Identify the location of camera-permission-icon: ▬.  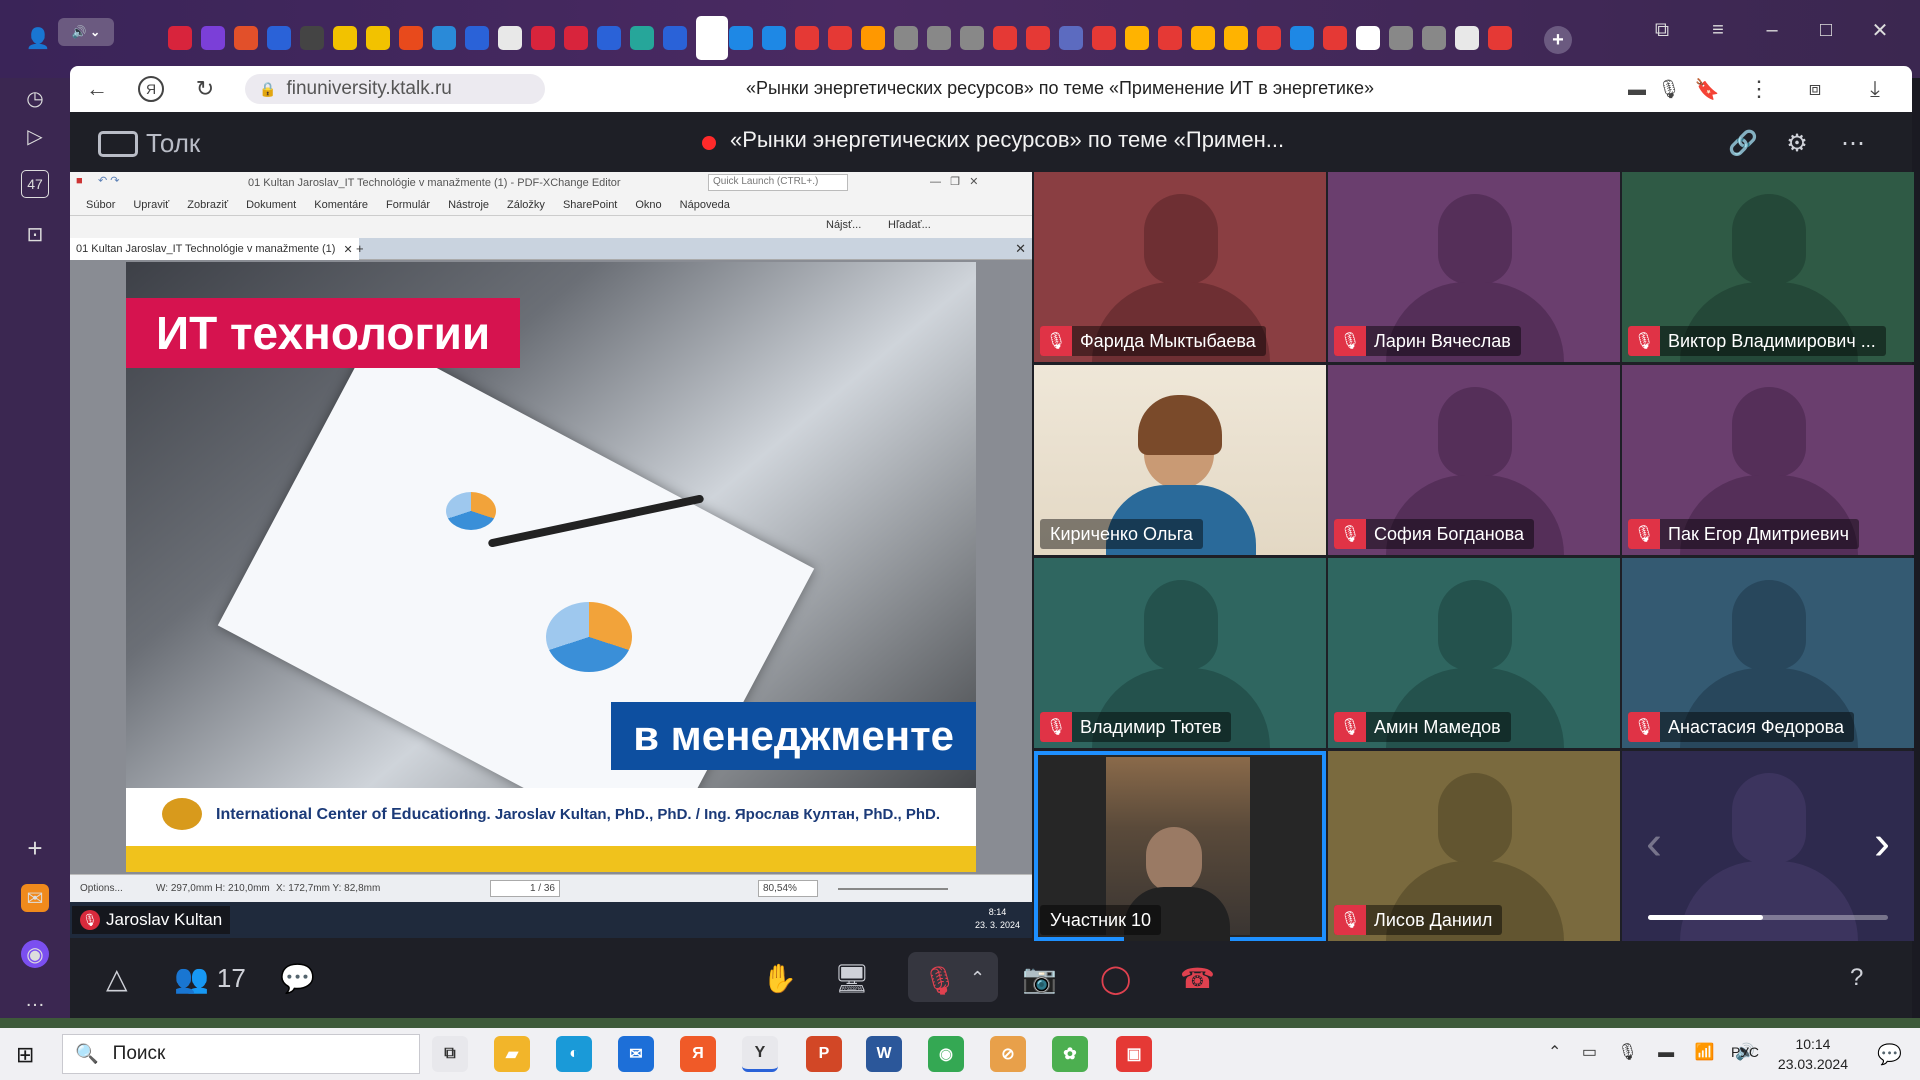
(1637, 89).